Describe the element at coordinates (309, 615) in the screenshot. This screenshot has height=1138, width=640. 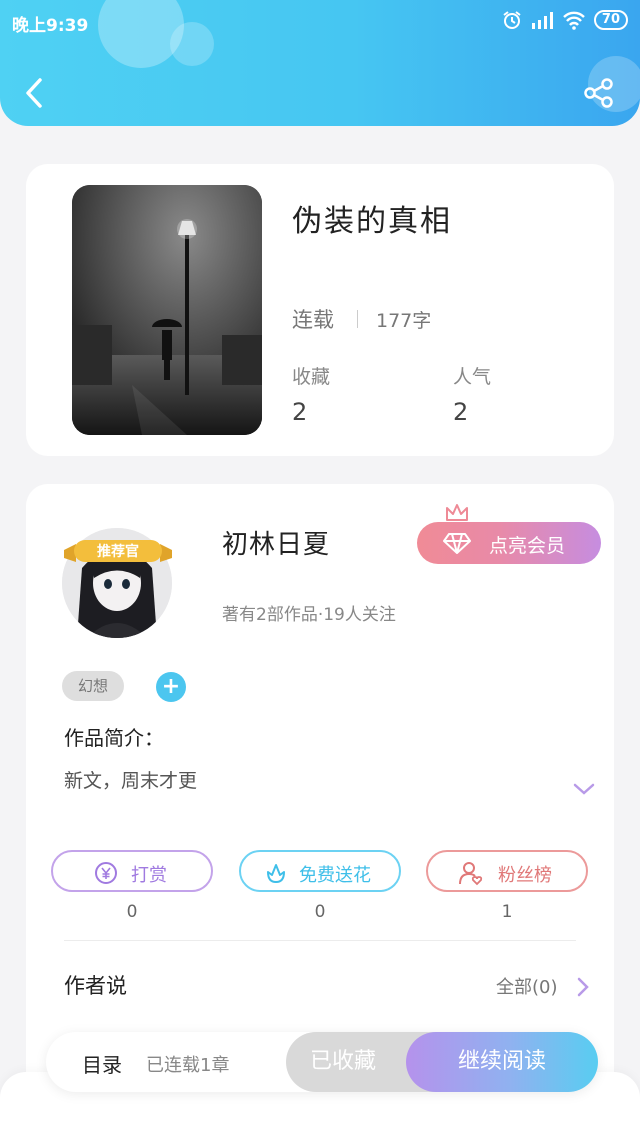
I see `author-meta: 著有2部作品·19人关注` at that location.